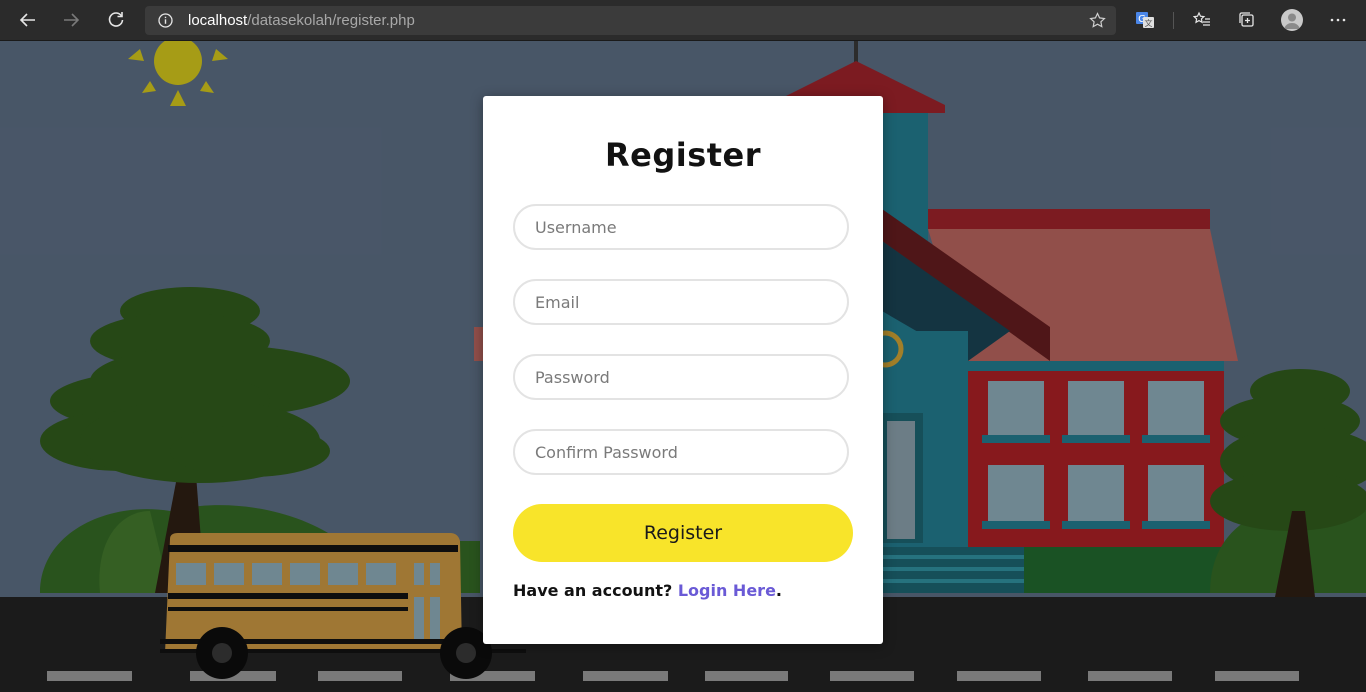 The image size is (1366, 692). I want to click on more-icon, so click(1338, 20).